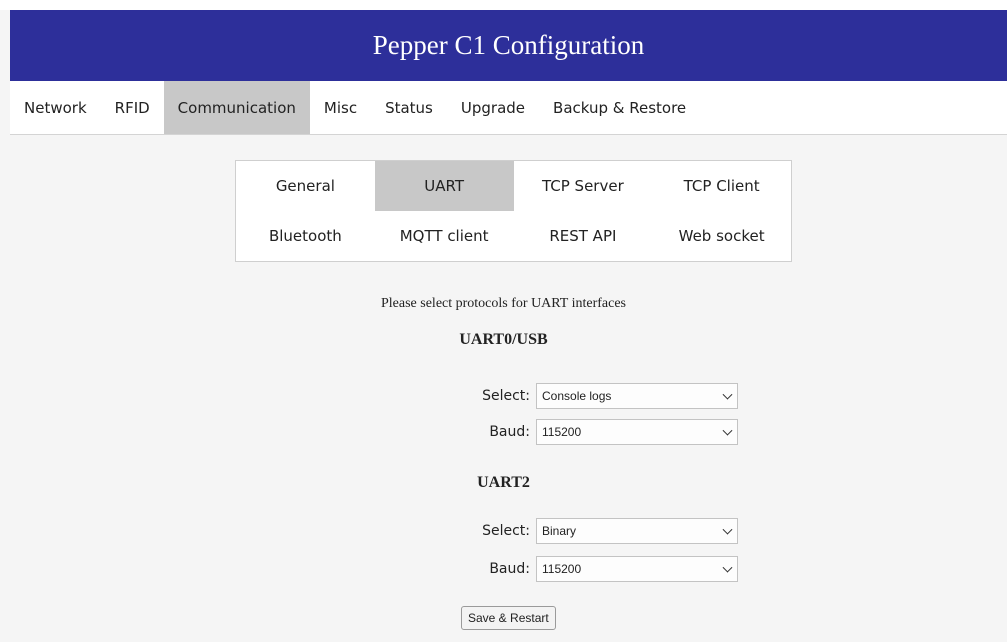  I want to click on nav-status: Status, so click(409, 107).